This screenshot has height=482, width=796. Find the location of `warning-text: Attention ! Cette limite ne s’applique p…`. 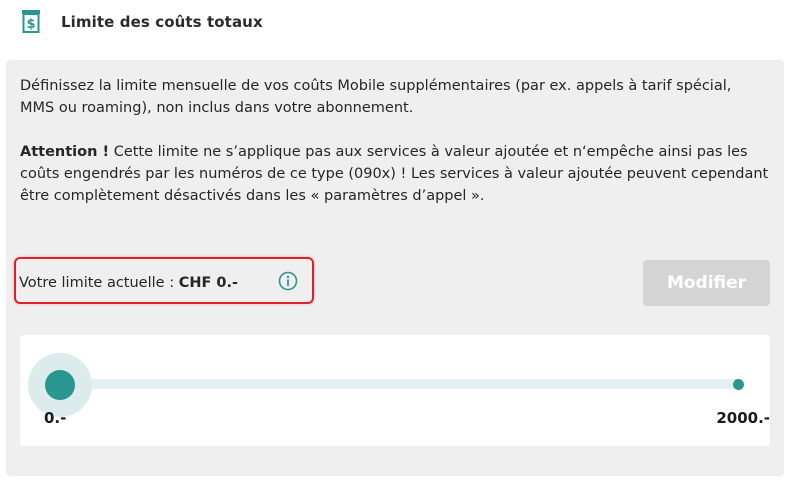

warning-text: Attention ! Cette limite ne s’applique p… is located at coordinates (395, 174).